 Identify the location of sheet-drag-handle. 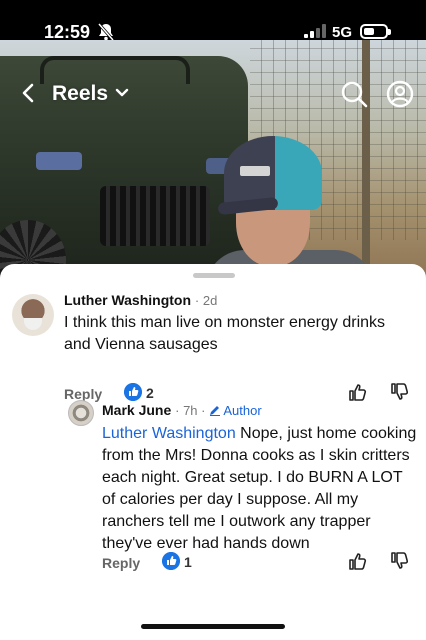
(214, 275).